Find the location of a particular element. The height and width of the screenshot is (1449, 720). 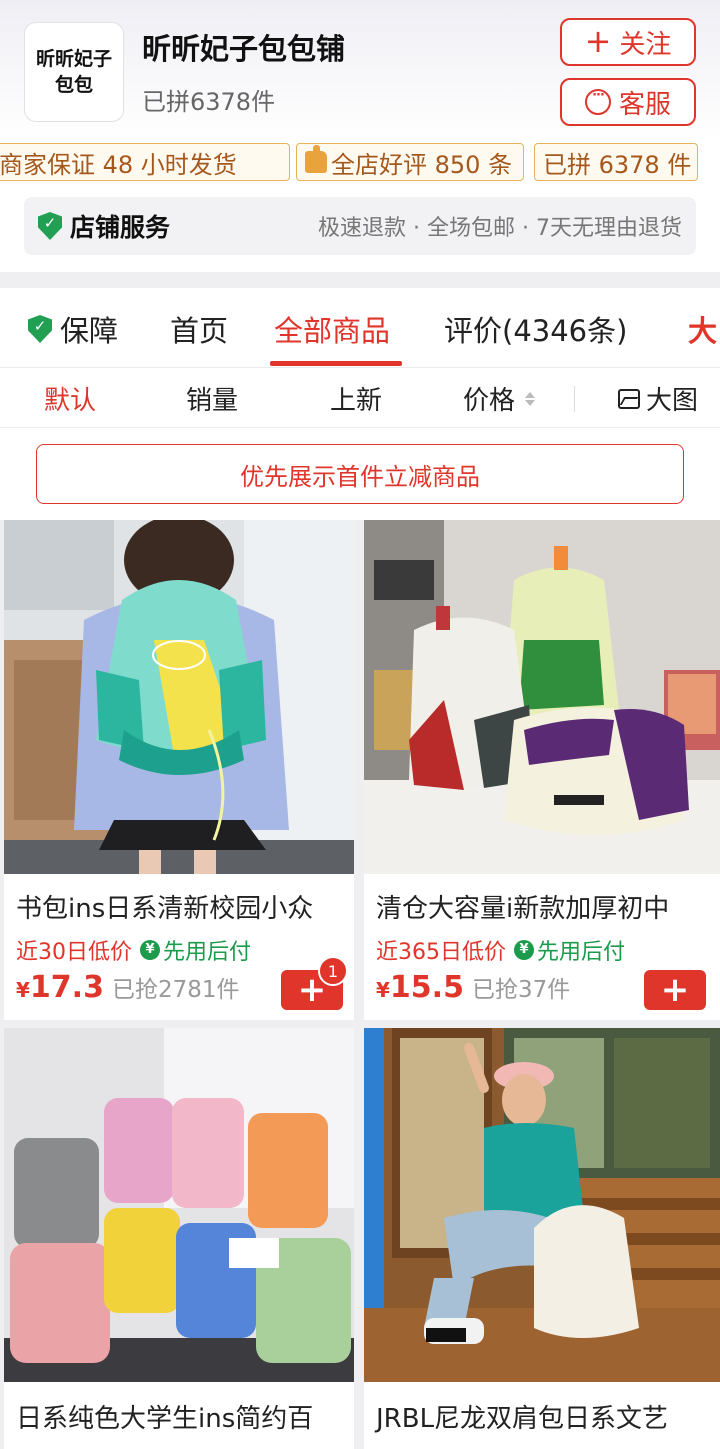

product-price-value: 17.3 is located at coordinates (66, 987).